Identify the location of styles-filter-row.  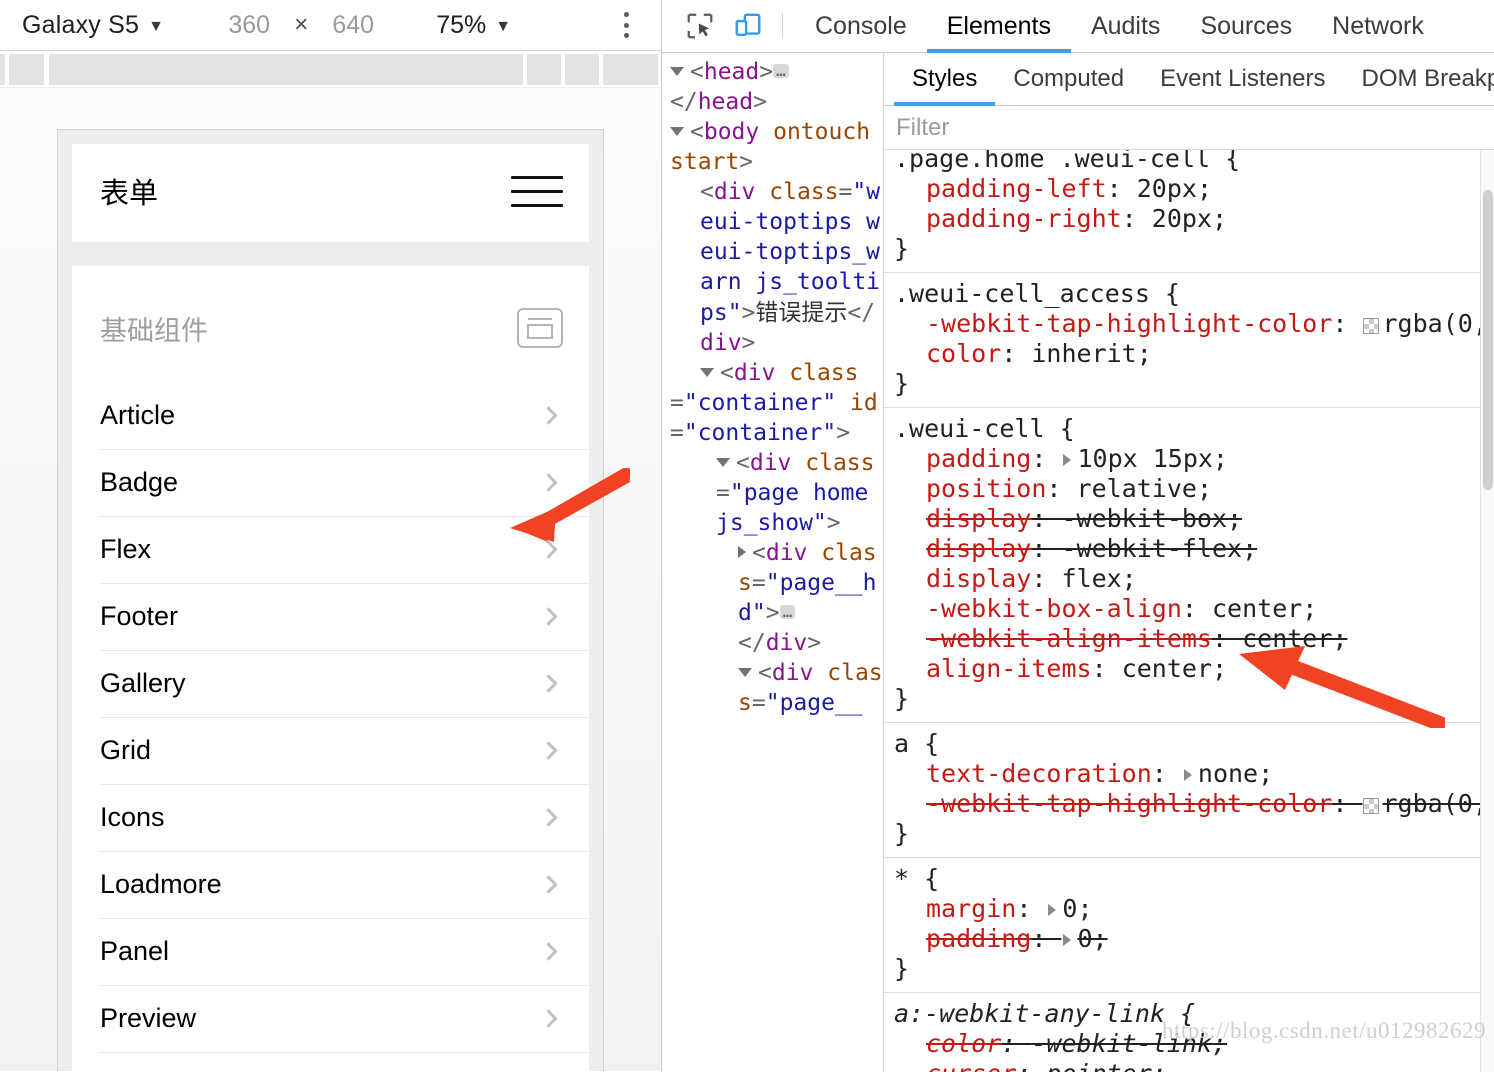
(1189, 128).